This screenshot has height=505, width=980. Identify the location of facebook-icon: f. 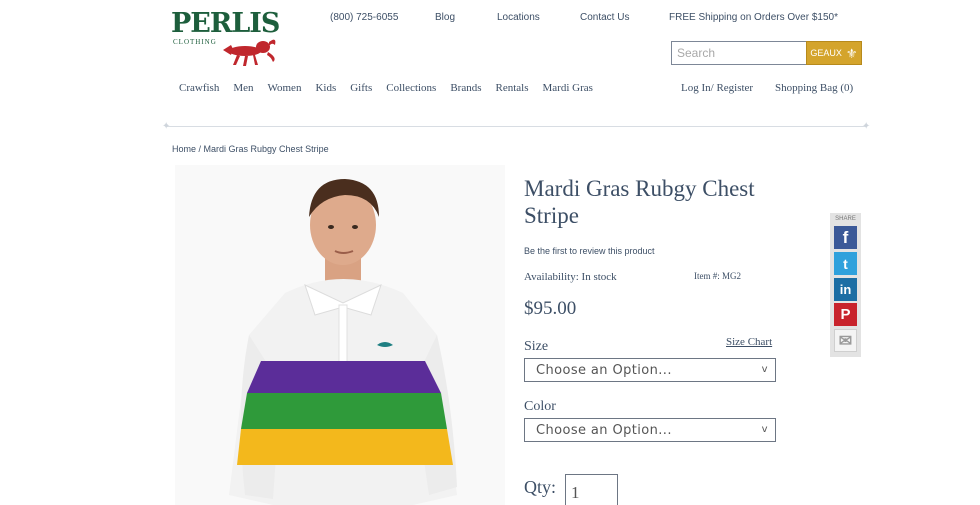
(845, 237).